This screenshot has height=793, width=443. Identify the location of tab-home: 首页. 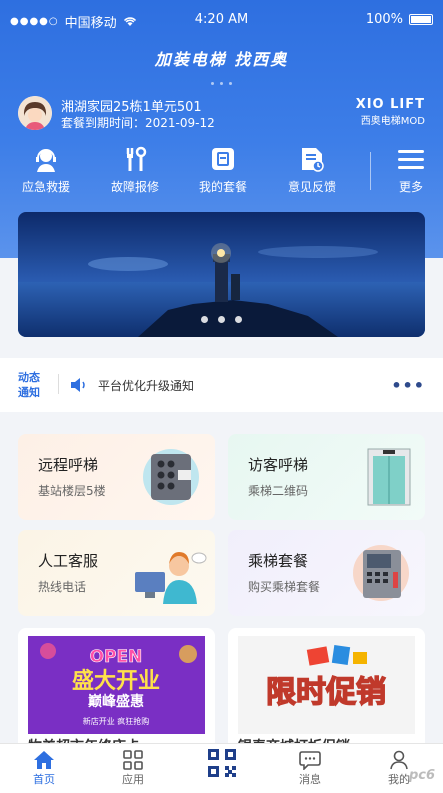
(44, 768).